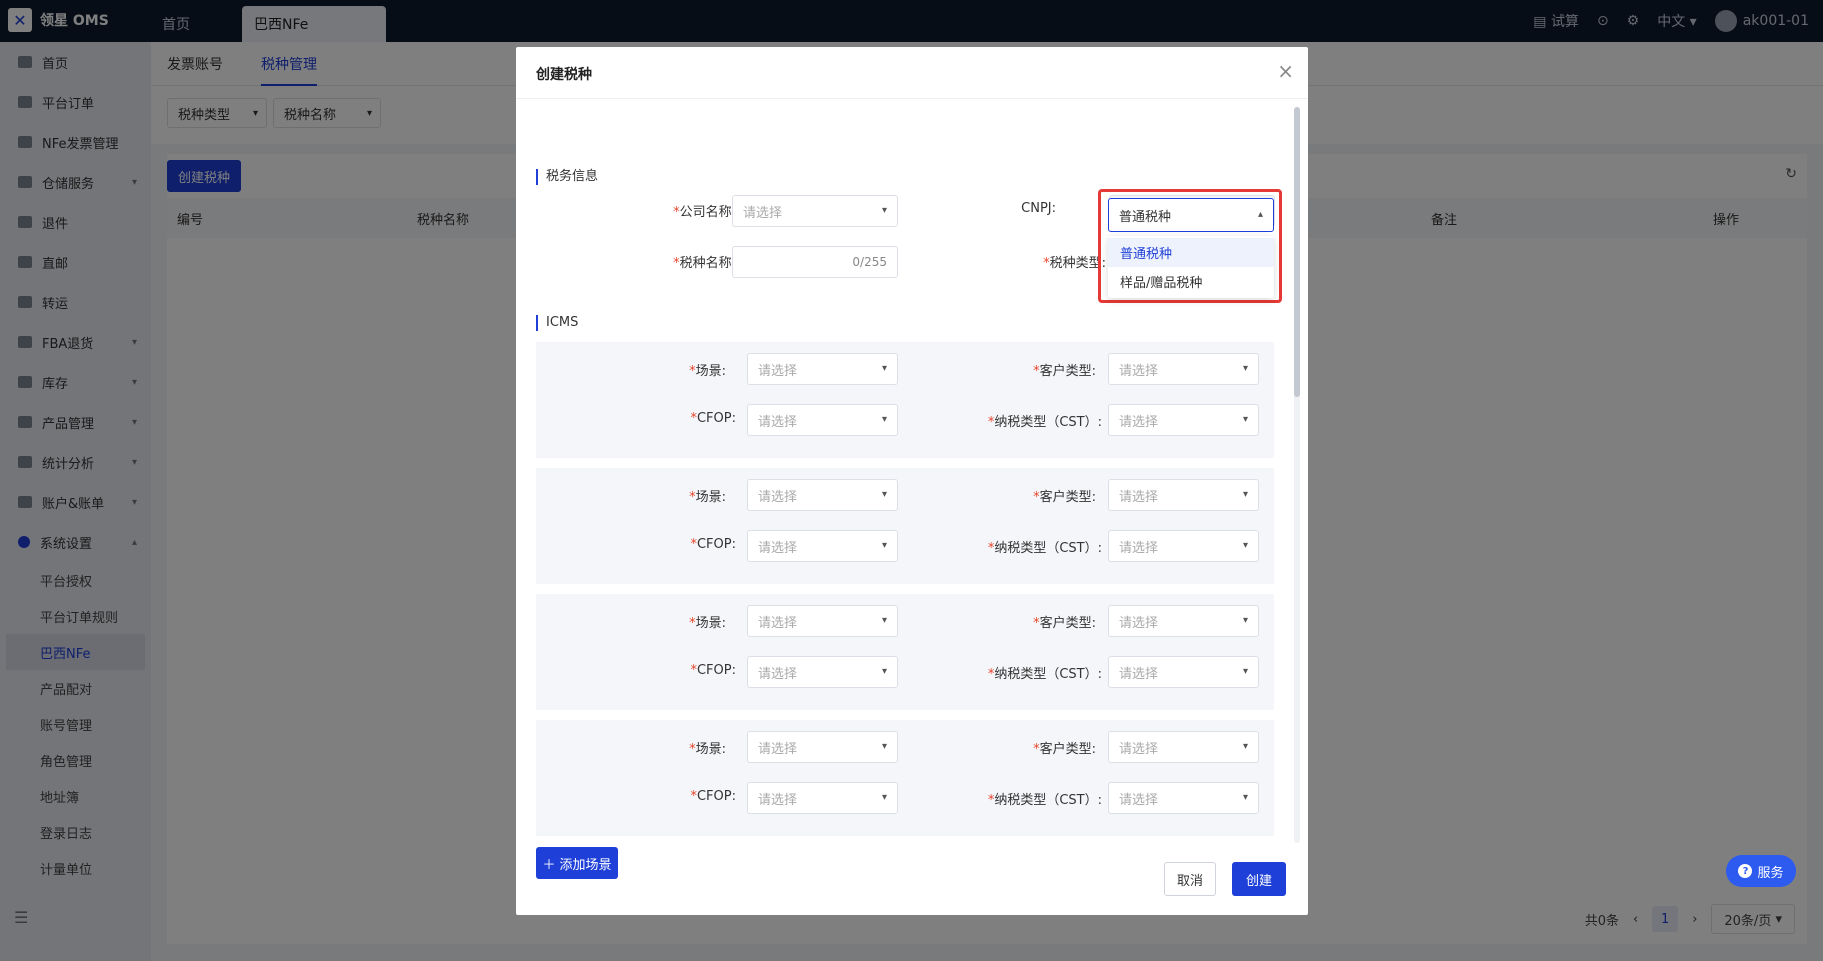 The width and height of the screenshot is (1823, 961). Describe the element at coordinates (1259, 879) in the screenshot. I see `create-button: 创建` at that location.